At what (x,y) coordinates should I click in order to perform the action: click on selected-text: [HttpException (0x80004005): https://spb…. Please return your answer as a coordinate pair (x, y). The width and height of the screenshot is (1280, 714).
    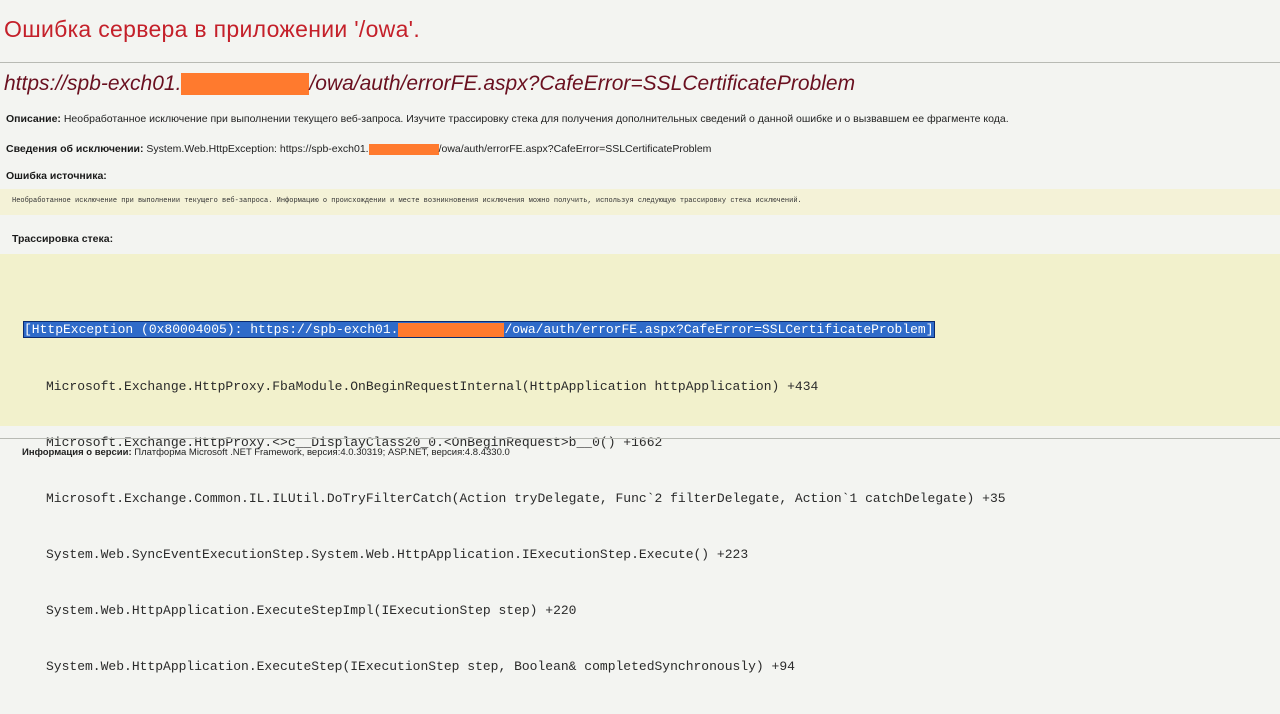
    Looking at the image, I should click on (479, 330).